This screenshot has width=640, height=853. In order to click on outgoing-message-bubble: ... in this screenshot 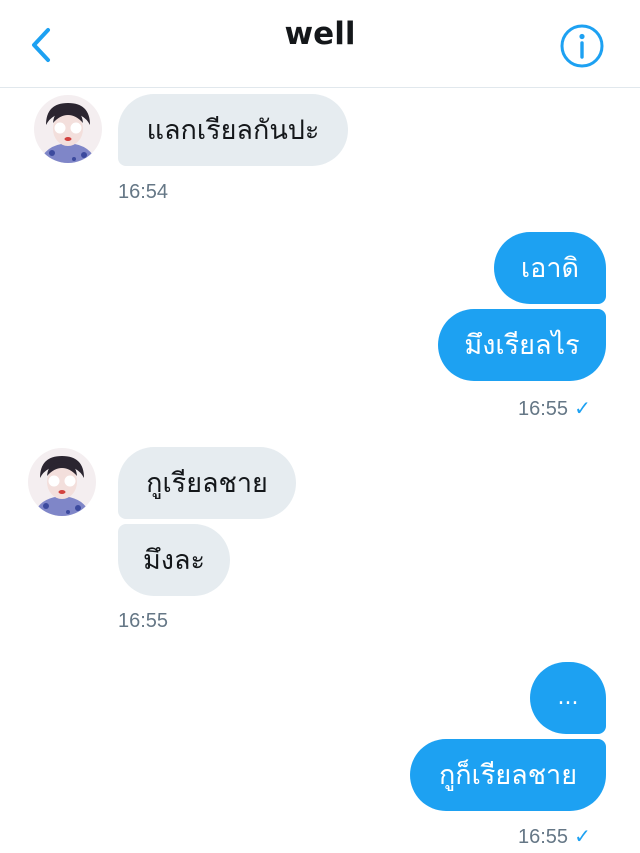, I will do `click(568, 698)`.